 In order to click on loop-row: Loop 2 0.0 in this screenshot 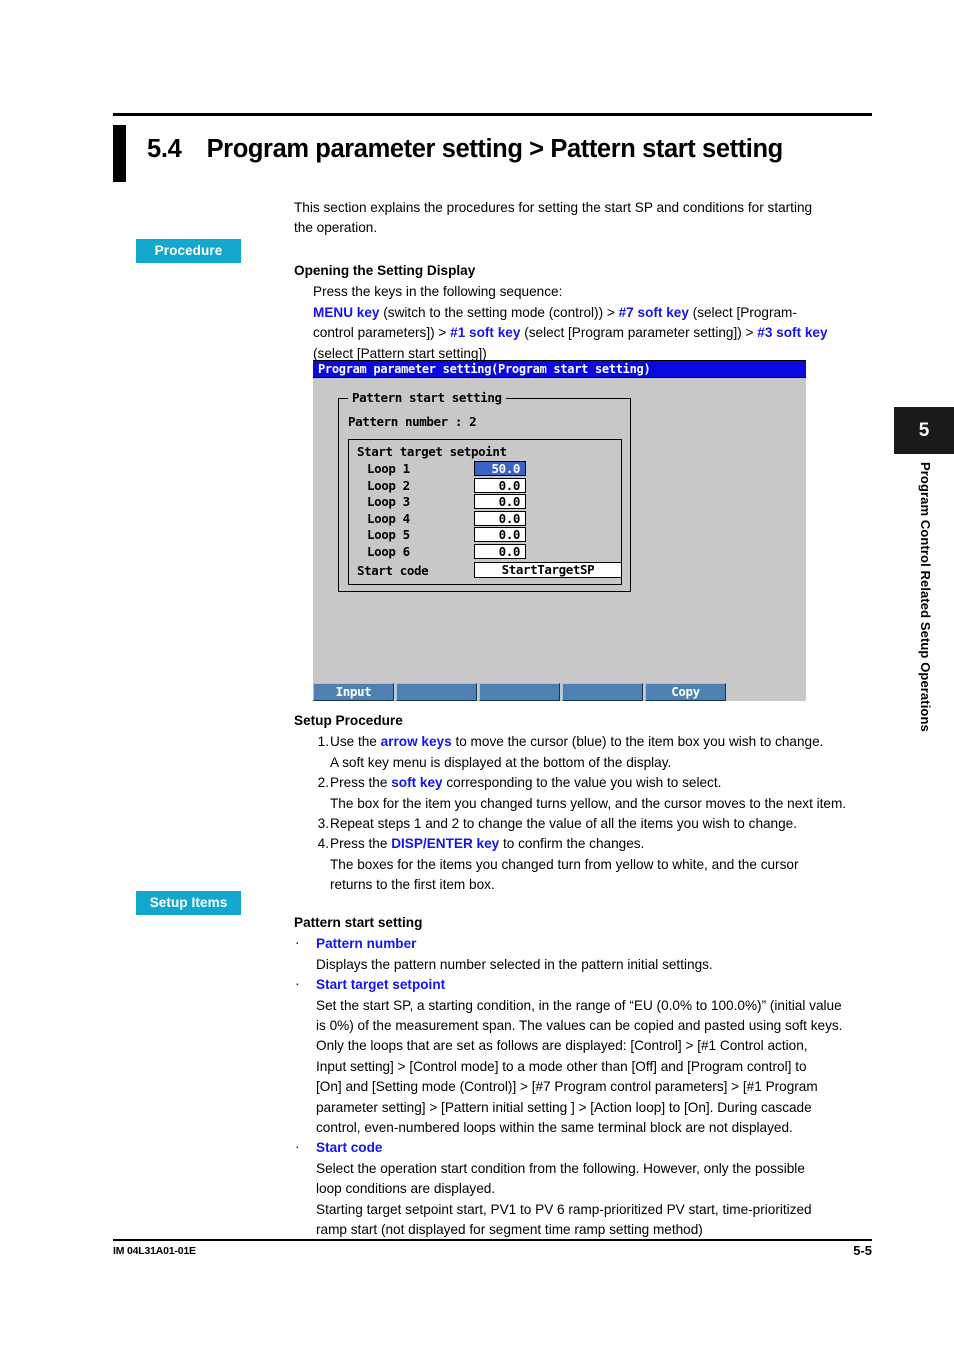, I will do `click(485, 486)`.